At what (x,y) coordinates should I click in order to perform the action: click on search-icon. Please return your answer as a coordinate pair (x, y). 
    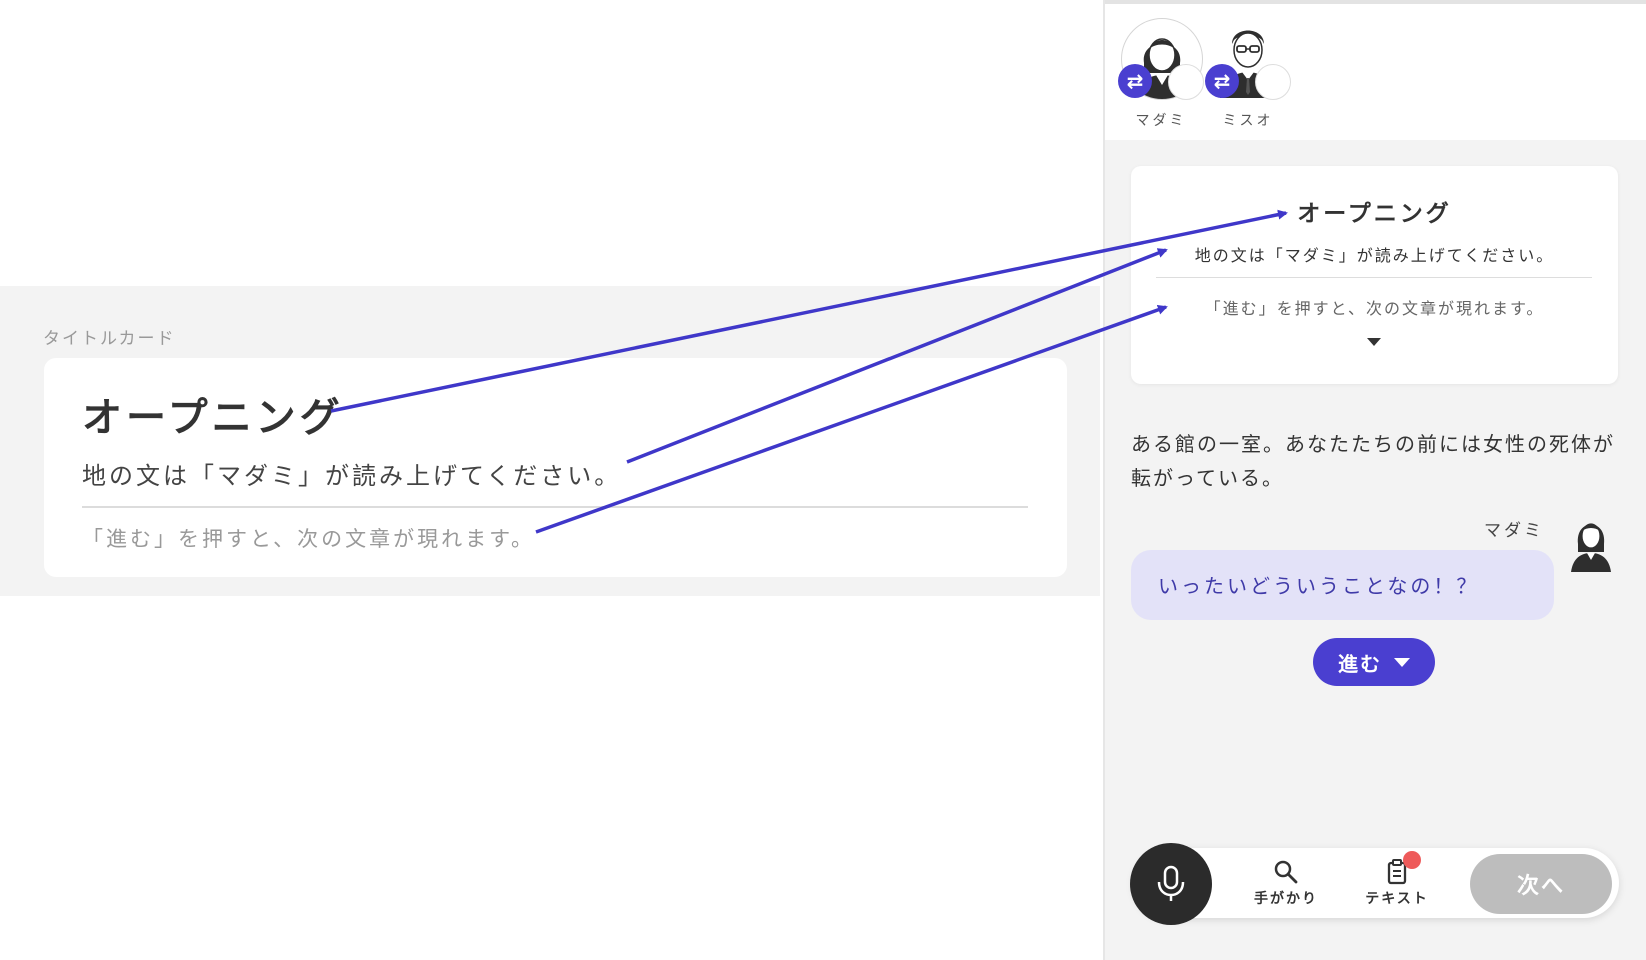
    Looking at the image, I should click on (1286, 872).